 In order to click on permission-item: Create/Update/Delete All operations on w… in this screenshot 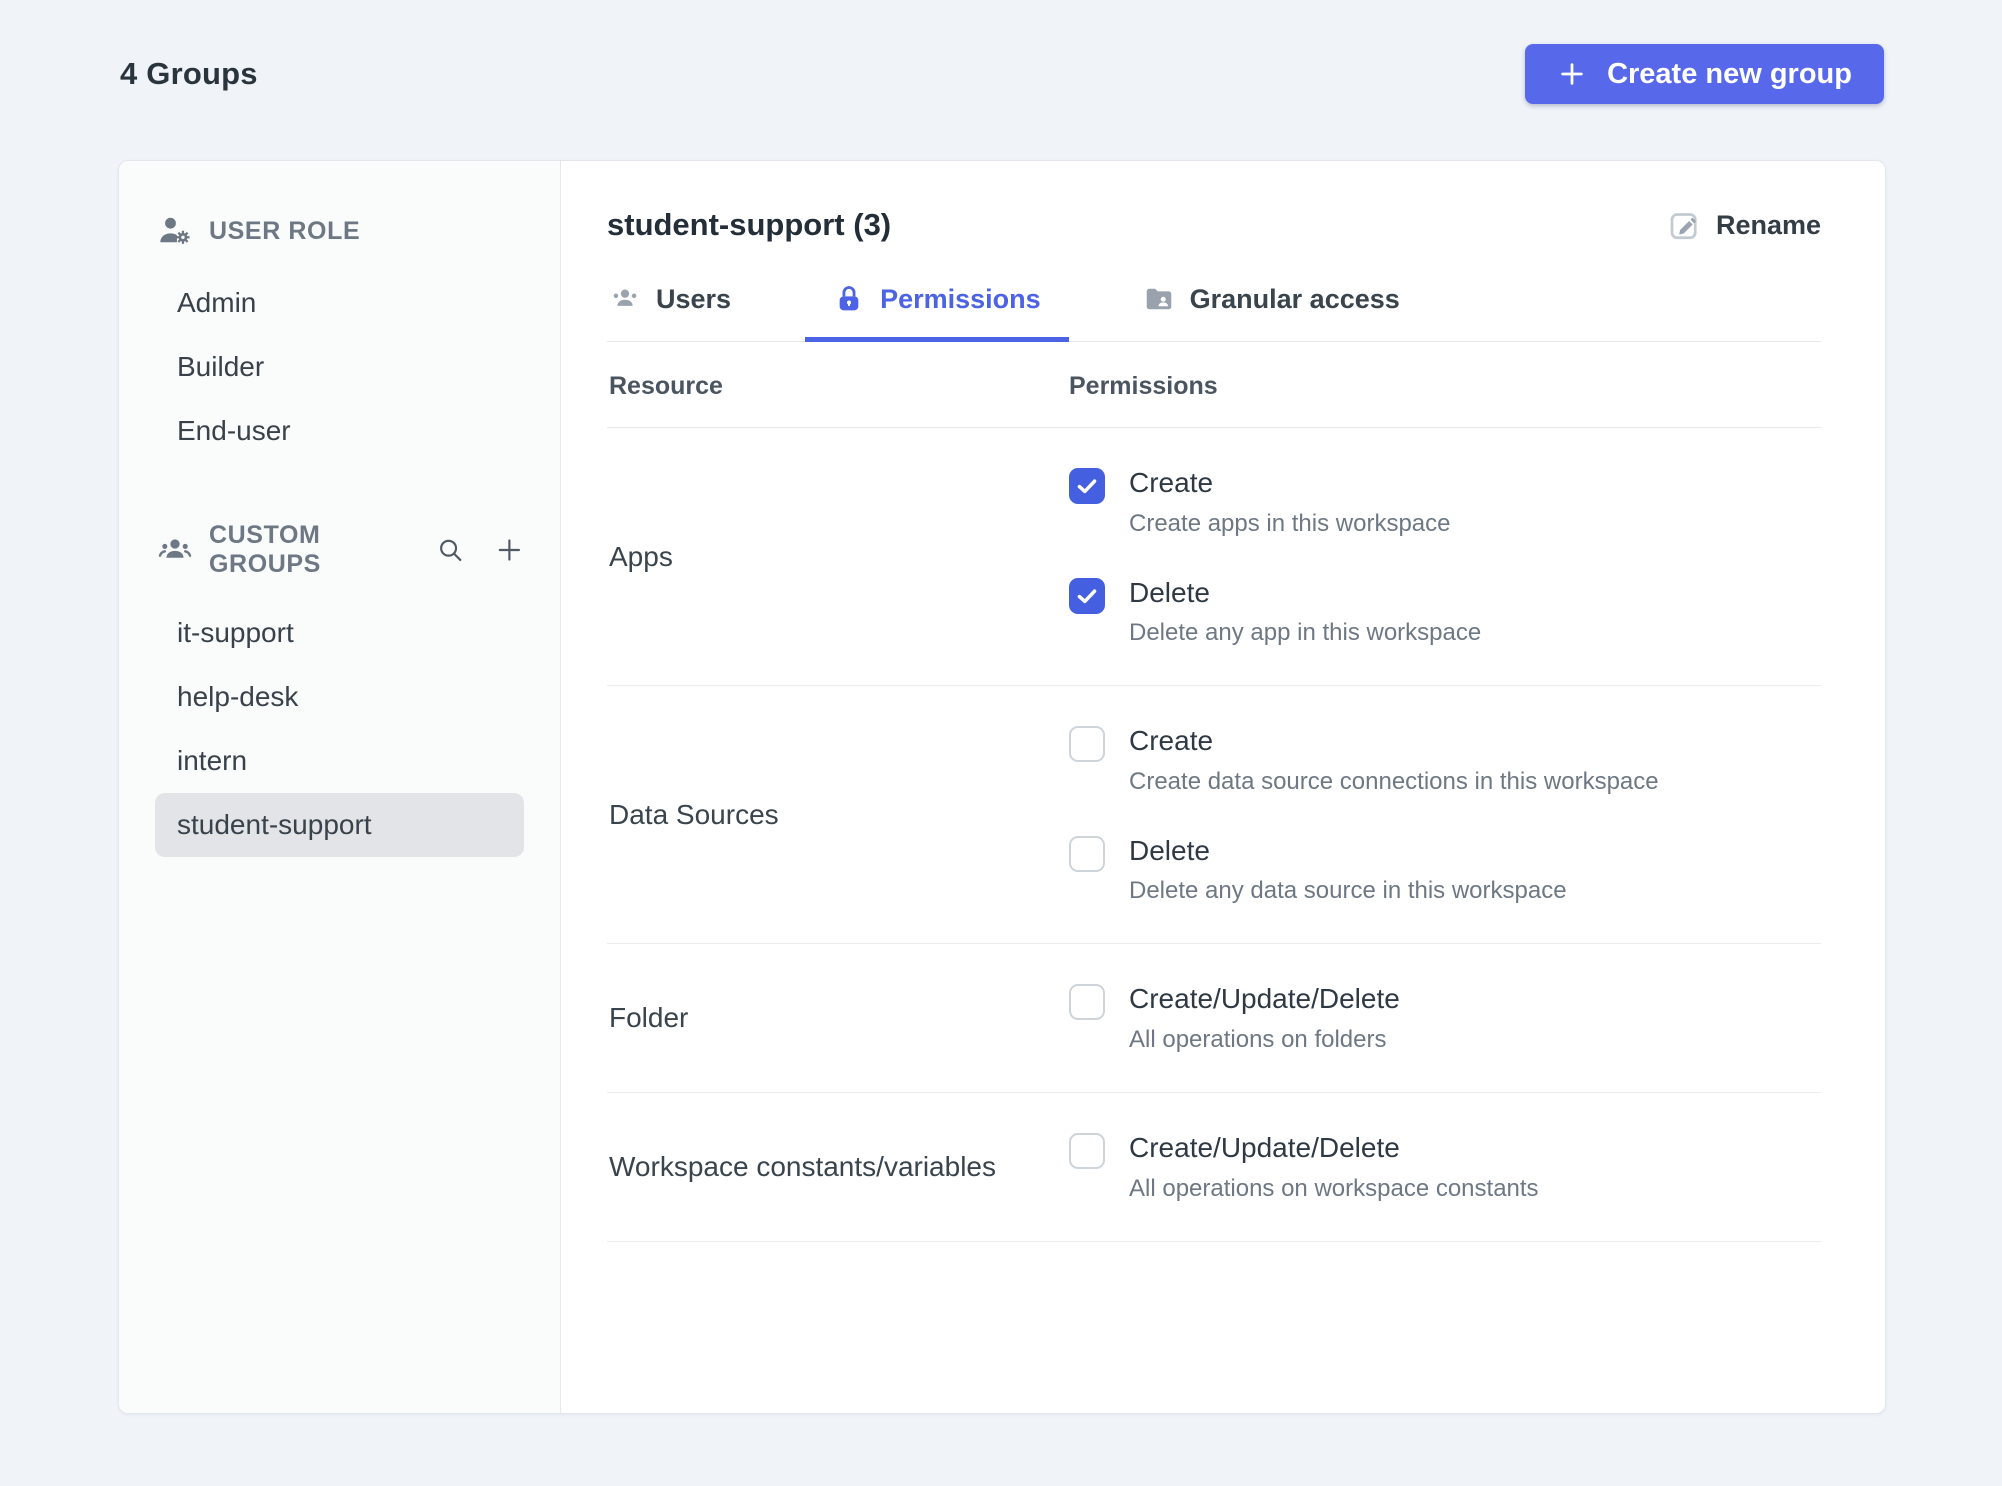, I will do `click(1445, 1167)`.